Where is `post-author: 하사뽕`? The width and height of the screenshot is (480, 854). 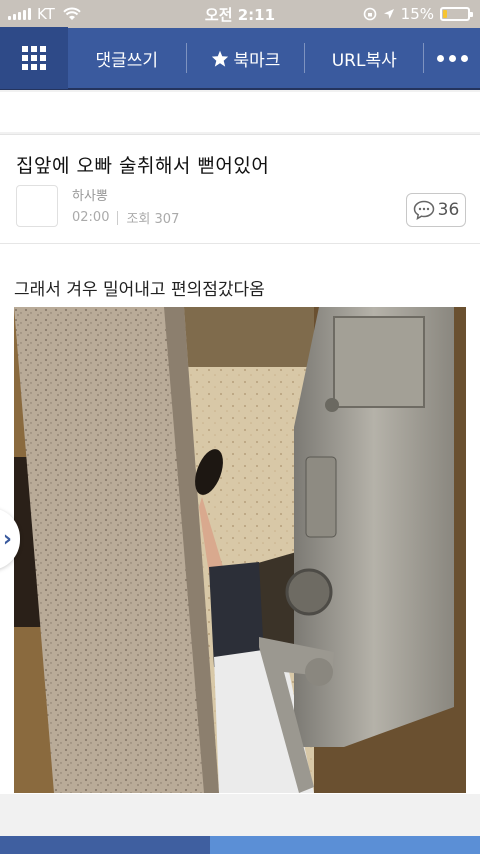
post-author: 하사뽕 is located at coordinates (90, 194).